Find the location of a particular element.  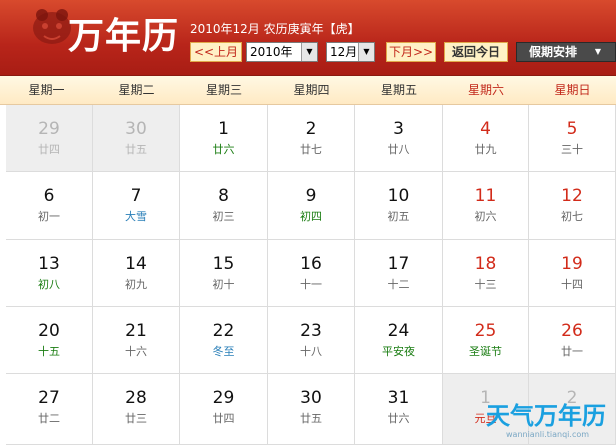

day-number: 21 is located at coordinates (136, 331).